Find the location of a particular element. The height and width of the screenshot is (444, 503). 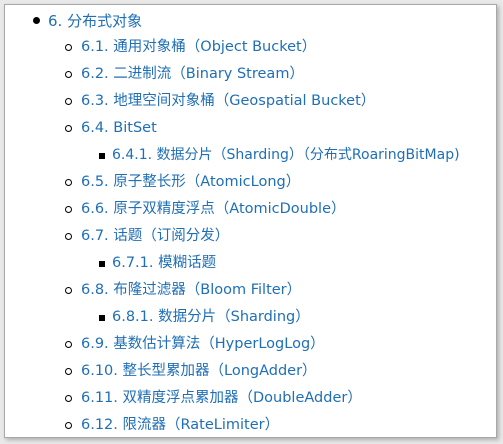

toc-item-6-3: 6.3. 地理空间对象桶（Geospatial Bucket） is located at coordinates (250, 101).